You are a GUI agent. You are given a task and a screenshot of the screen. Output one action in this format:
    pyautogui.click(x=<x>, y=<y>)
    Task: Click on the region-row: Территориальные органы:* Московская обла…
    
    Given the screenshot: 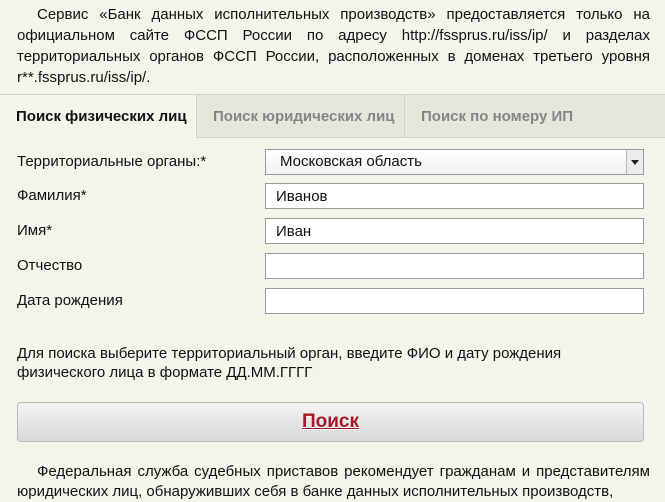 What is the action you would take?
    pyautogui.click(x=330, y=162)
    